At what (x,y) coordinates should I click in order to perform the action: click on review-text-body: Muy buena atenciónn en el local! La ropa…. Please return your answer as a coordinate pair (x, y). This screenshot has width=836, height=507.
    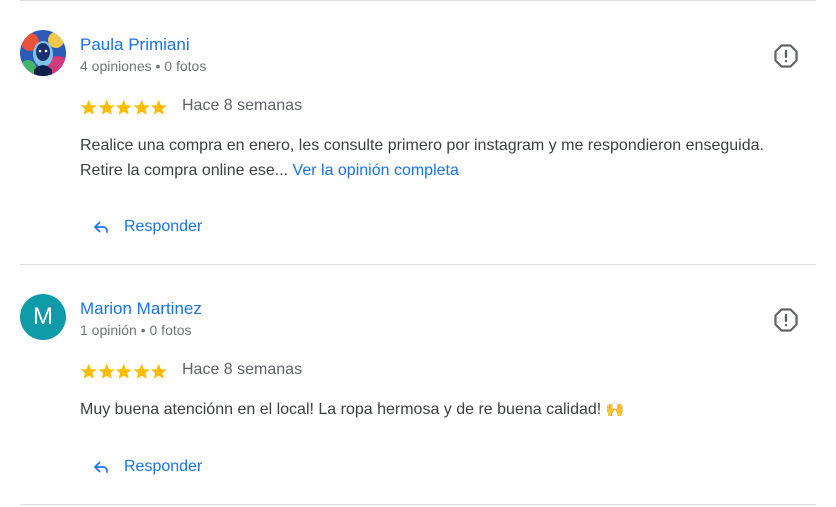
    Looking at the image, I should click on (343, 409).